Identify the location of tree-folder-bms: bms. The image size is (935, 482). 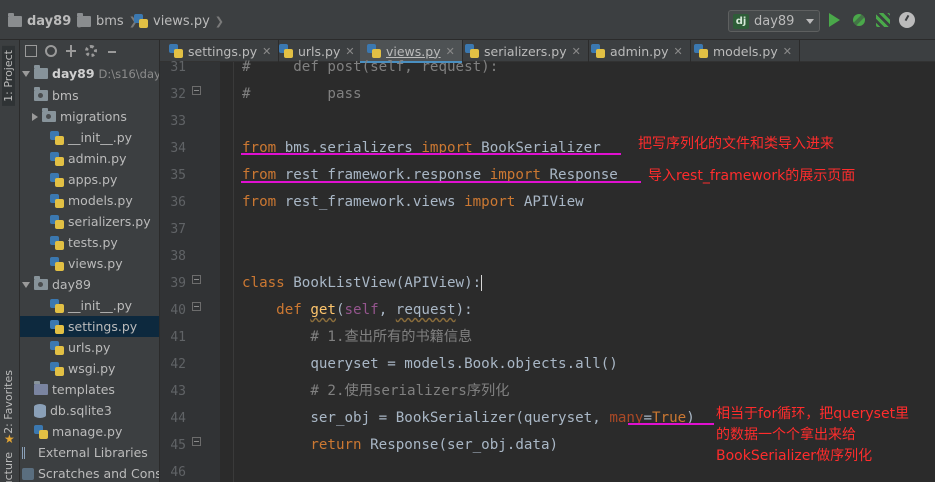
(89, 95).